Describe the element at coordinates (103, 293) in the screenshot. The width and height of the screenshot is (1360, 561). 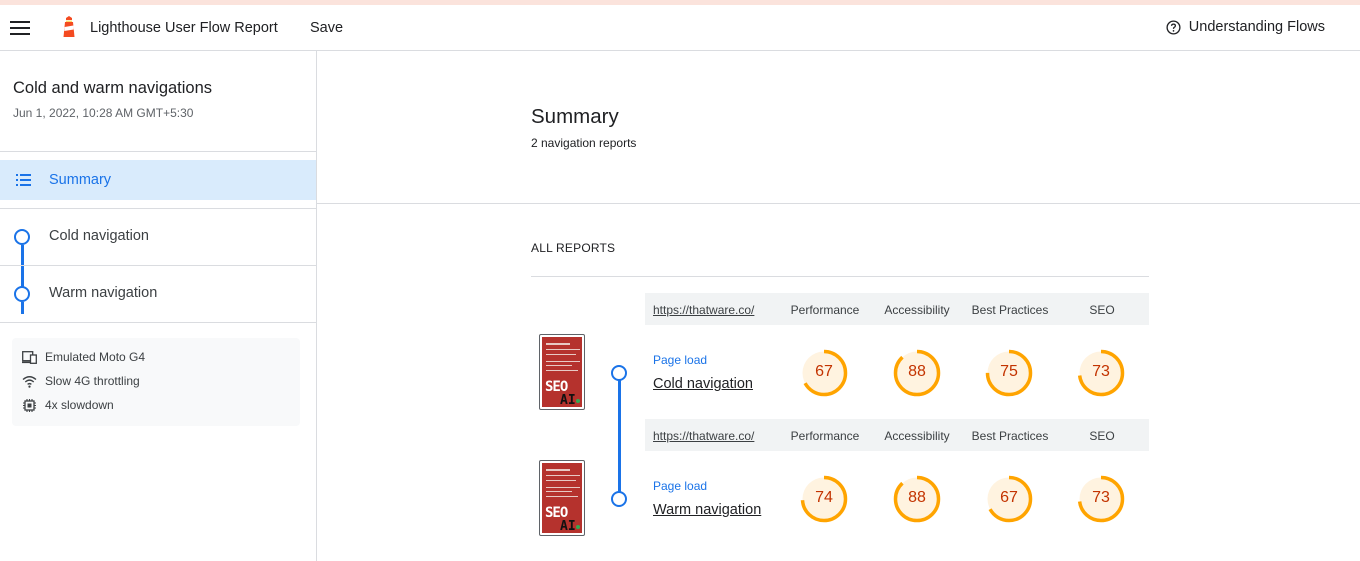
I see `sidebar-item-label: Warm navigation` at that location.